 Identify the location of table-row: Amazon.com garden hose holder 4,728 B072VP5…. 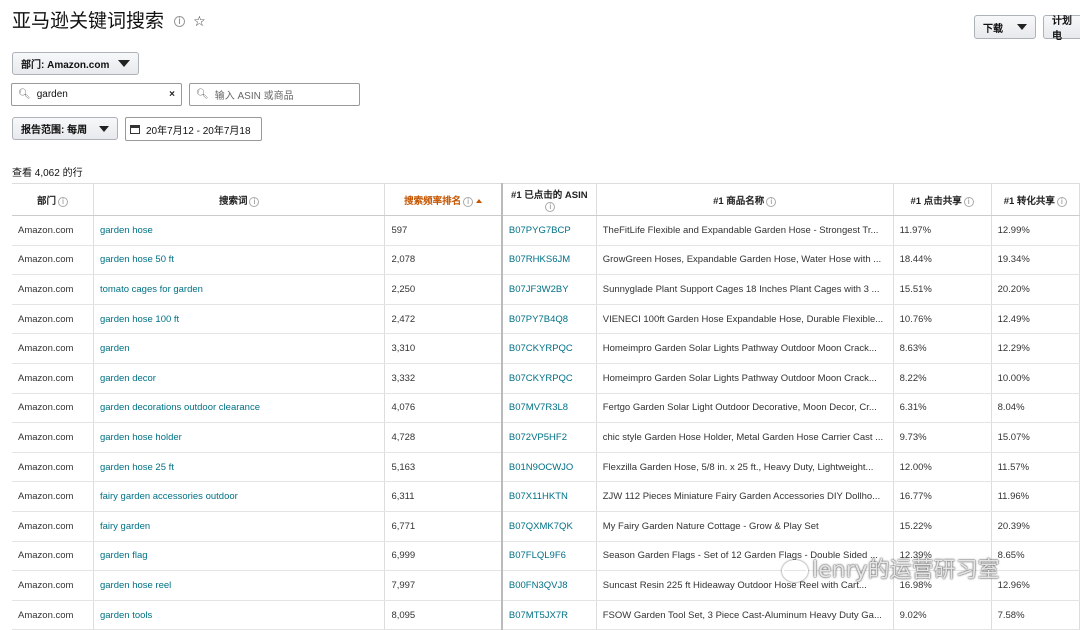
(546, 437).